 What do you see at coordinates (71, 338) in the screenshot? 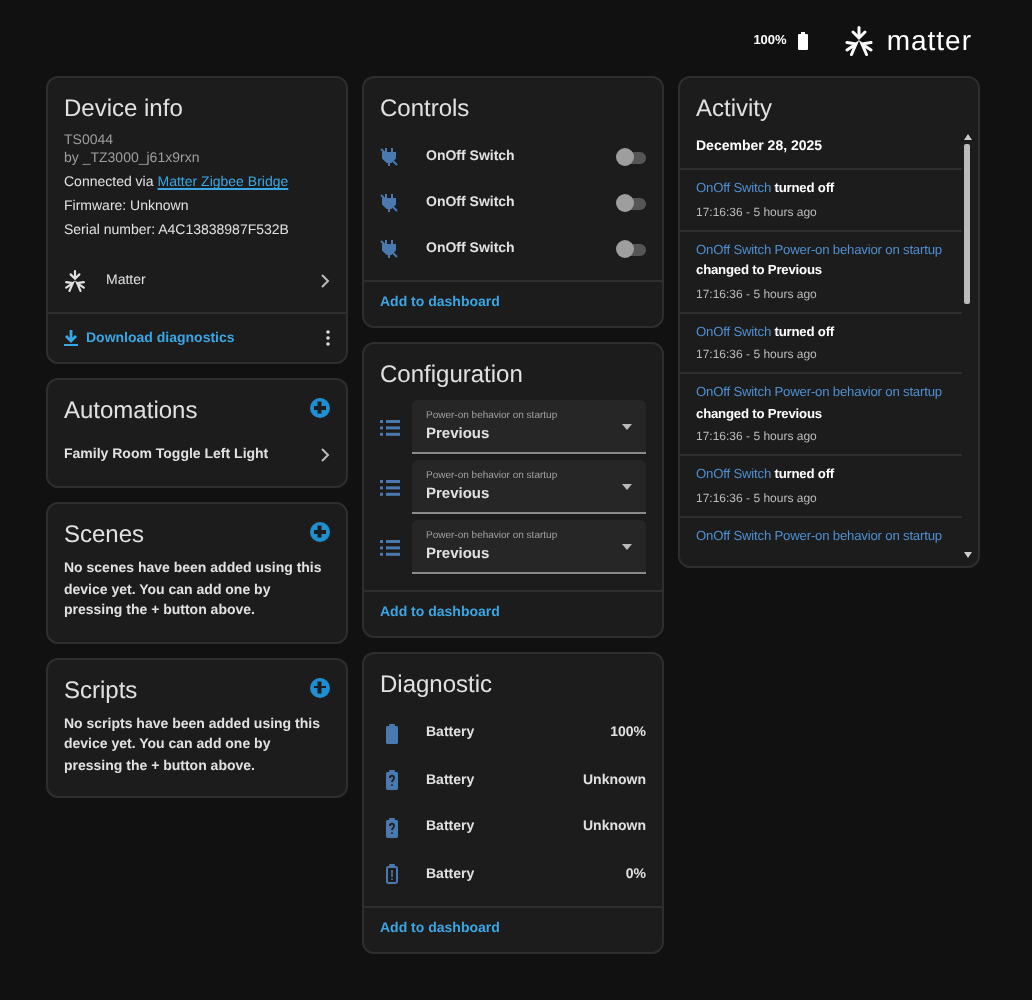
I see `download-icon` at bounding box center [71, 338].